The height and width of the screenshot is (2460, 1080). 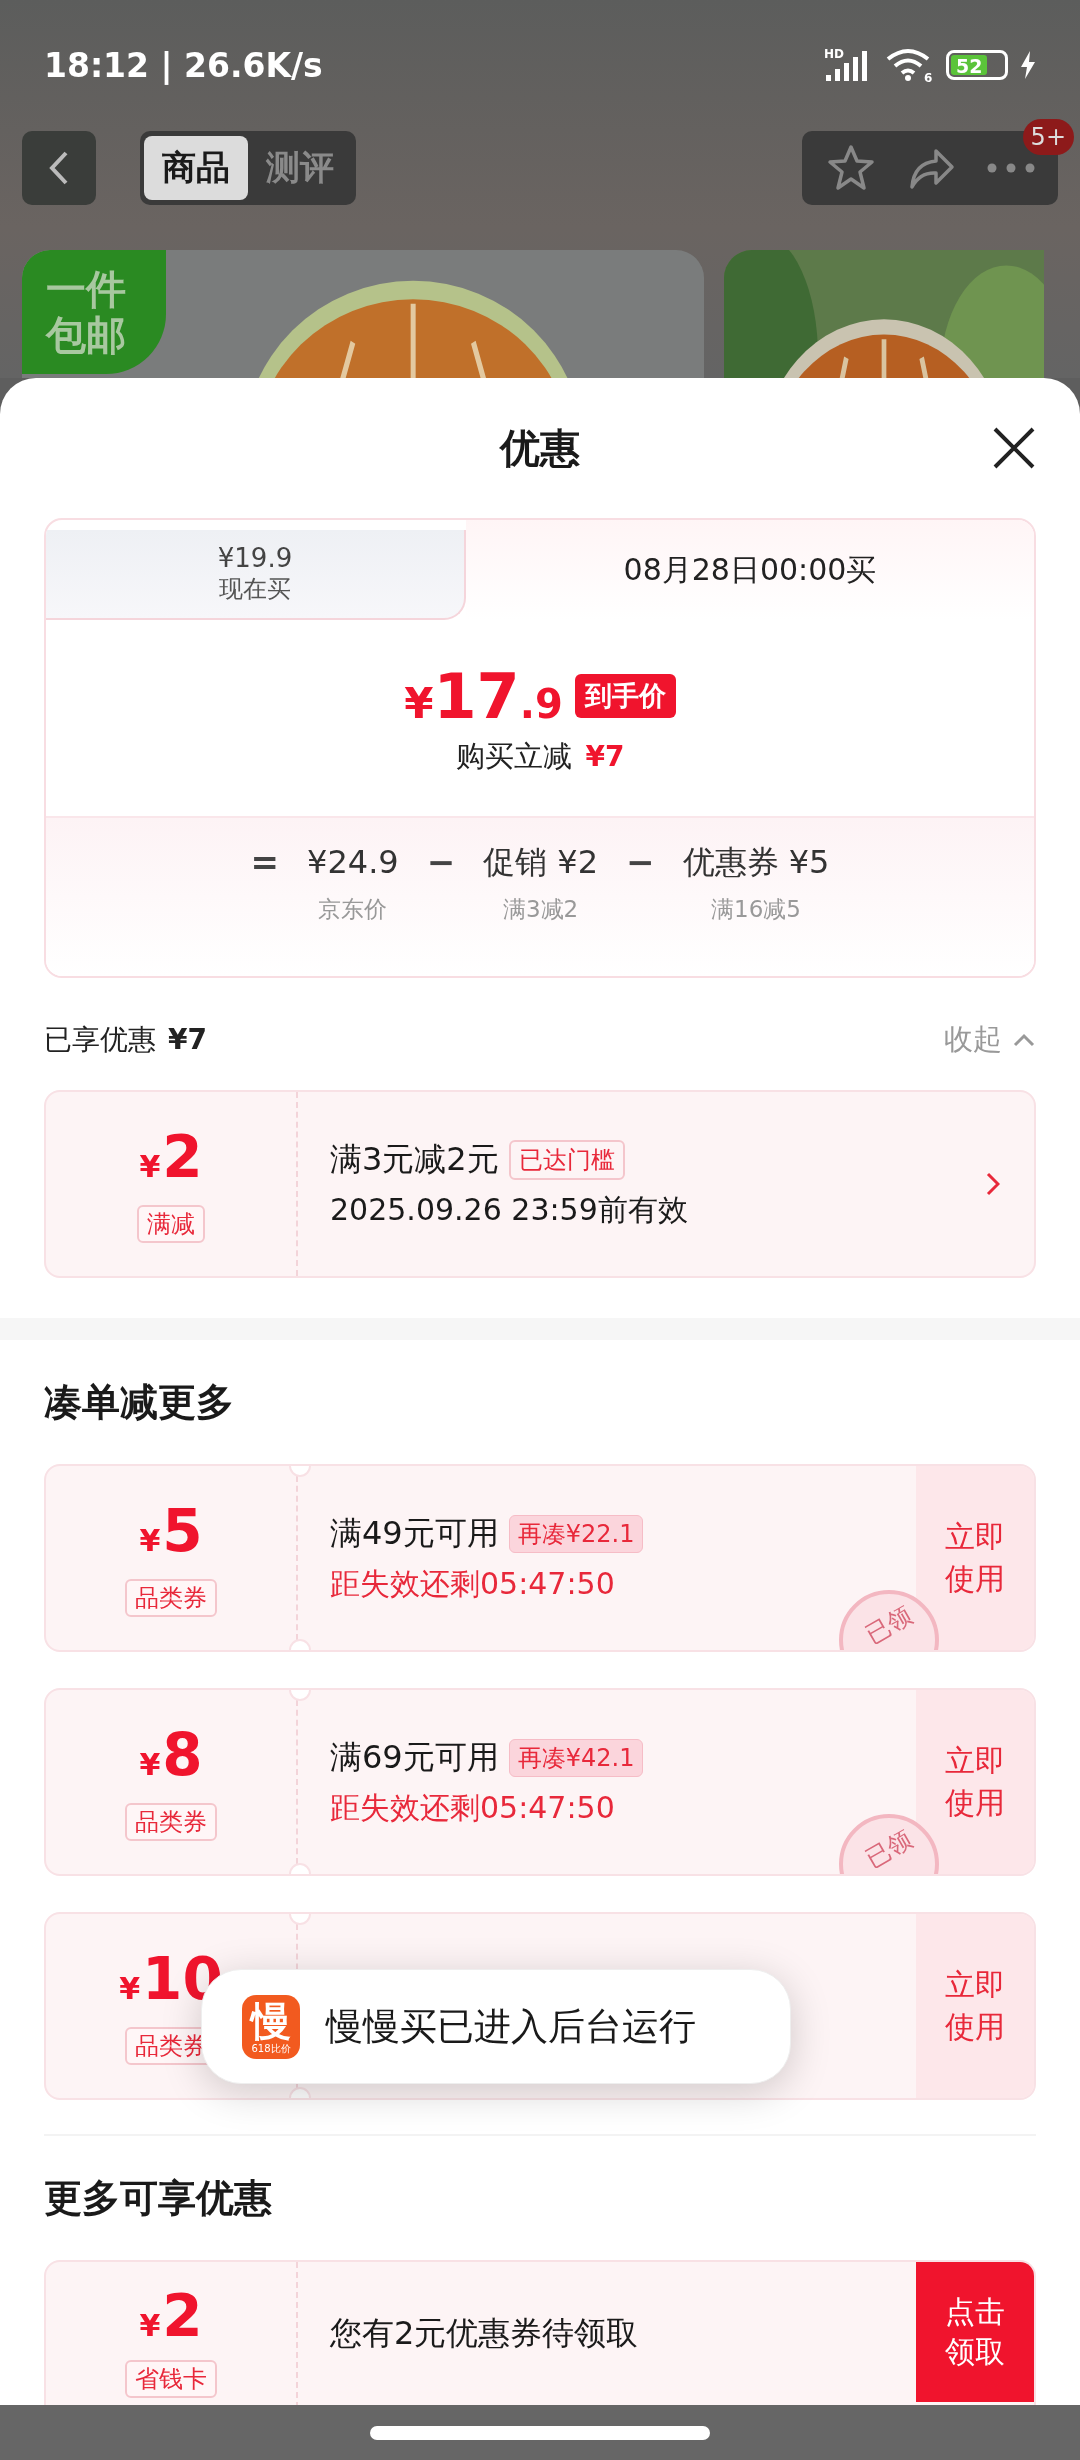 I want to click on price-tag: 到手价, so click(x=625, y=696).